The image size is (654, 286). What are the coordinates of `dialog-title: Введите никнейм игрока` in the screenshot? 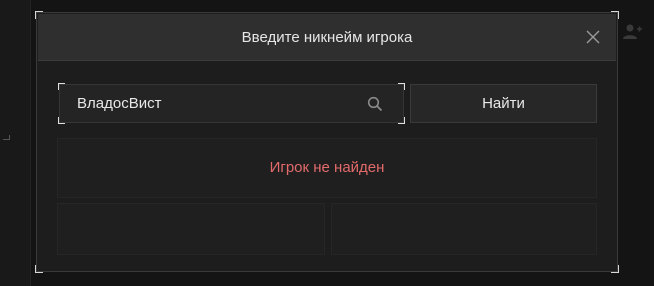 It's located at (327, 37).